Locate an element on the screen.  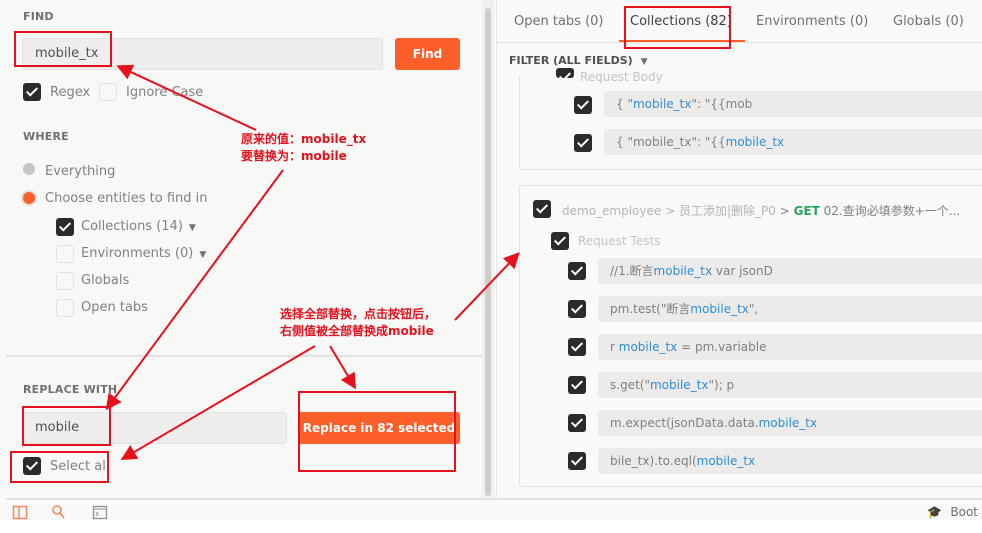
result-row: //1.断言mobile_tx var jsonD is located at coordinates (790, 271).